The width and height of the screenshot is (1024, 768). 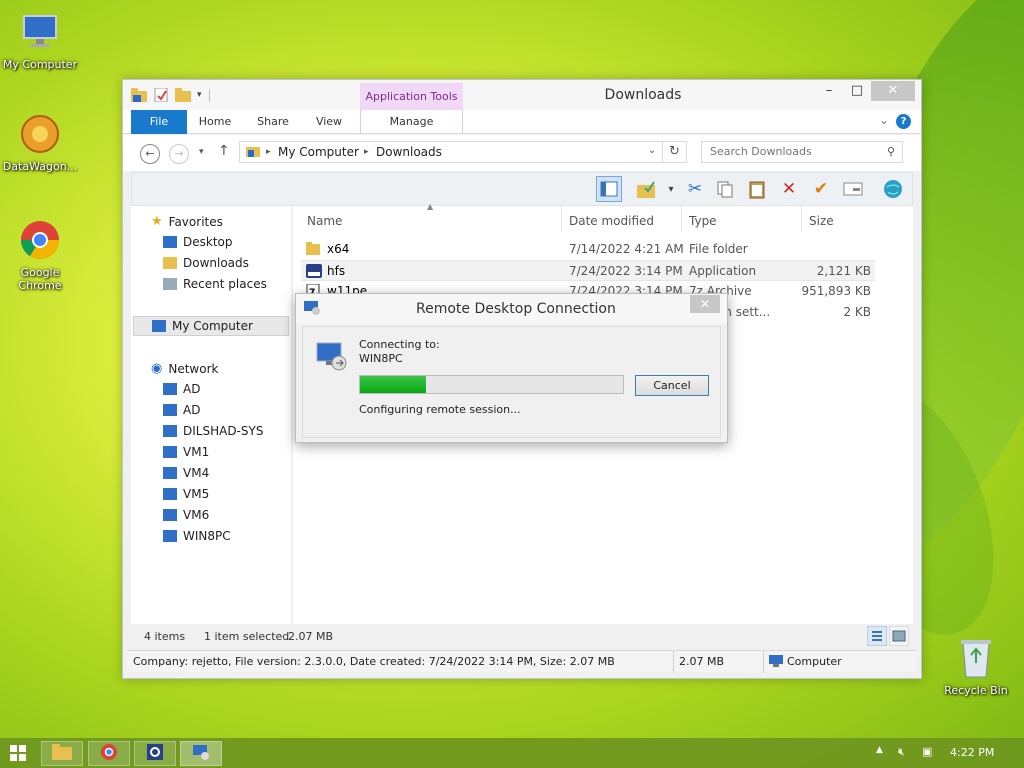 What do you see at coordinates (181, 389) in the screenshot?
I see `nav-network-ad: AD` at bounding box center [181, 389].